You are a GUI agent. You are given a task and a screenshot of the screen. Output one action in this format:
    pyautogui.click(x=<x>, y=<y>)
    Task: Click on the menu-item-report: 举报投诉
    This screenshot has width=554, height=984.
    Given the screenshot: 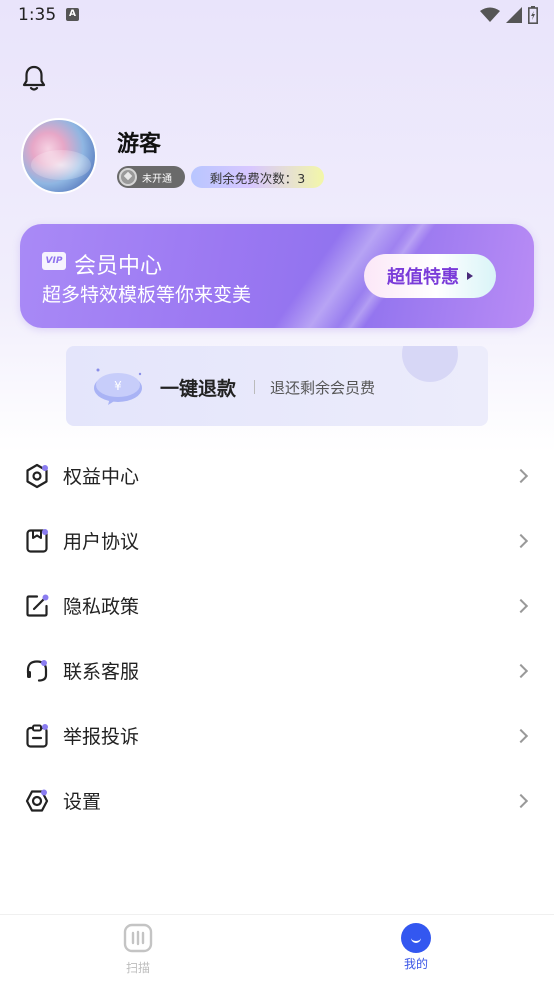 What is the action you would take?
    pyautogui.click(x=277, y=735)
    